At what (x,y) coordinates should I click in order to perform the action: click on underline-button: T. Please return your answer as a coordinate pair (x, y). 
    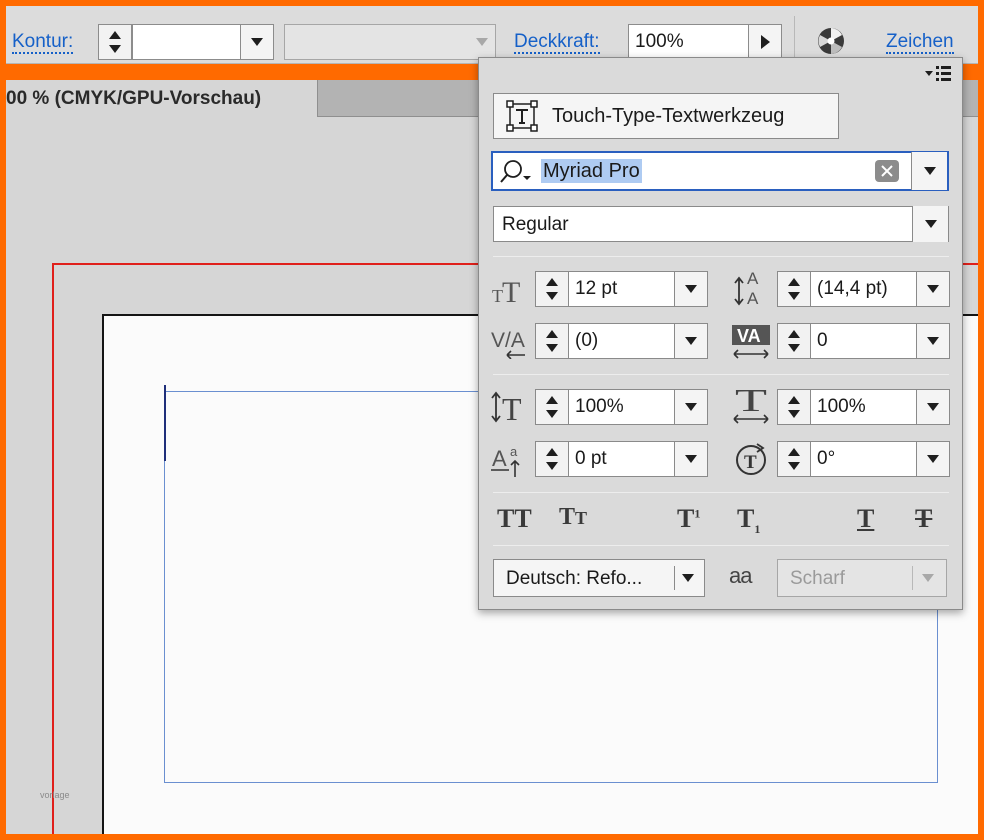
    Looking at the image, I should click on (865, 519).